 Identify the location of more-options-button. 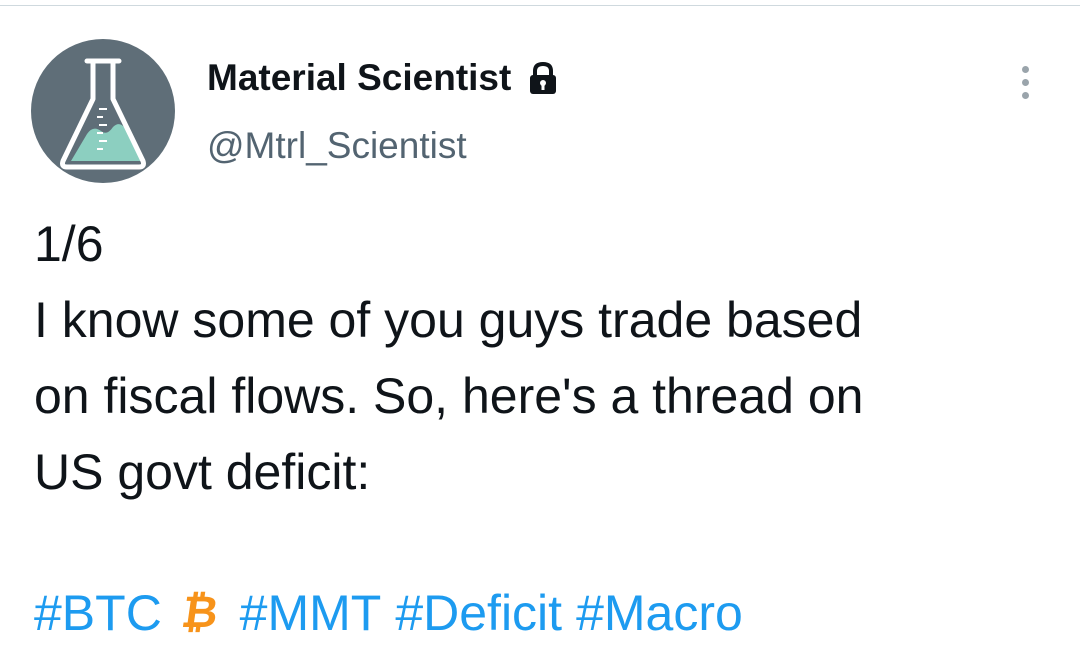
(1025, 82).